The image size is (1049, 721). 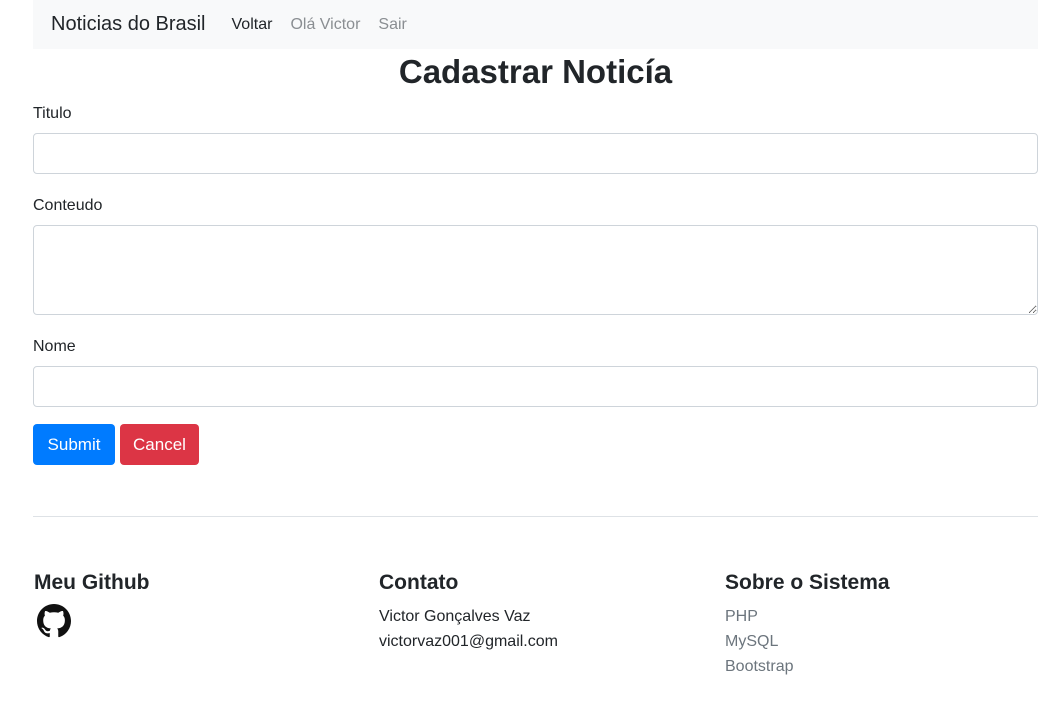 What do you see at coordinates (159, 444) in the screenshot?
I see `cancel-button: Cancel` at bounding box center [159, 444].